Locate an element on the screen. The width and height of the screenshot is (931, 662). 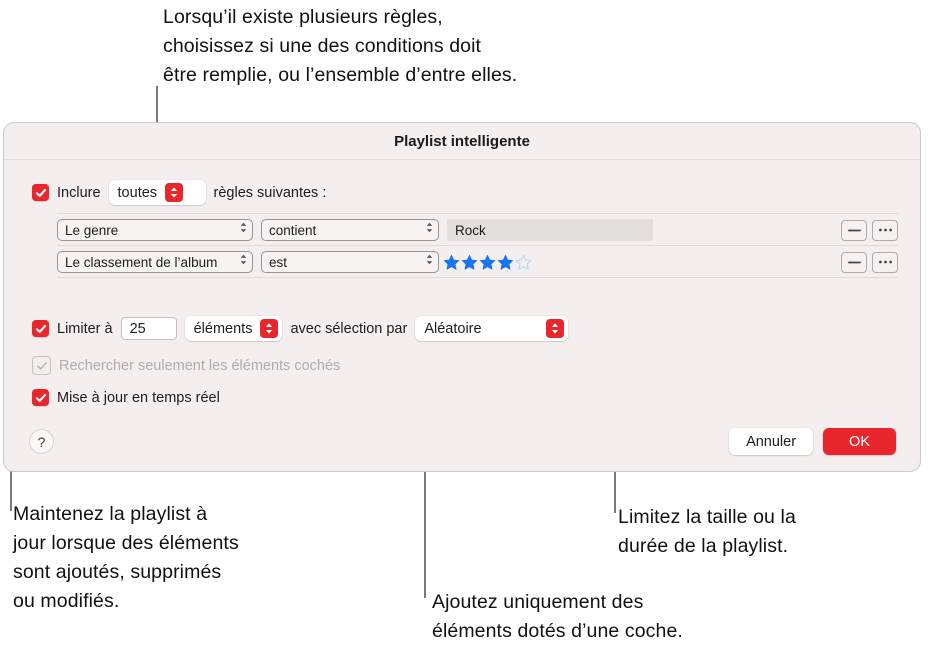
match-type-value: toutes is located at coordinates (137, 192).